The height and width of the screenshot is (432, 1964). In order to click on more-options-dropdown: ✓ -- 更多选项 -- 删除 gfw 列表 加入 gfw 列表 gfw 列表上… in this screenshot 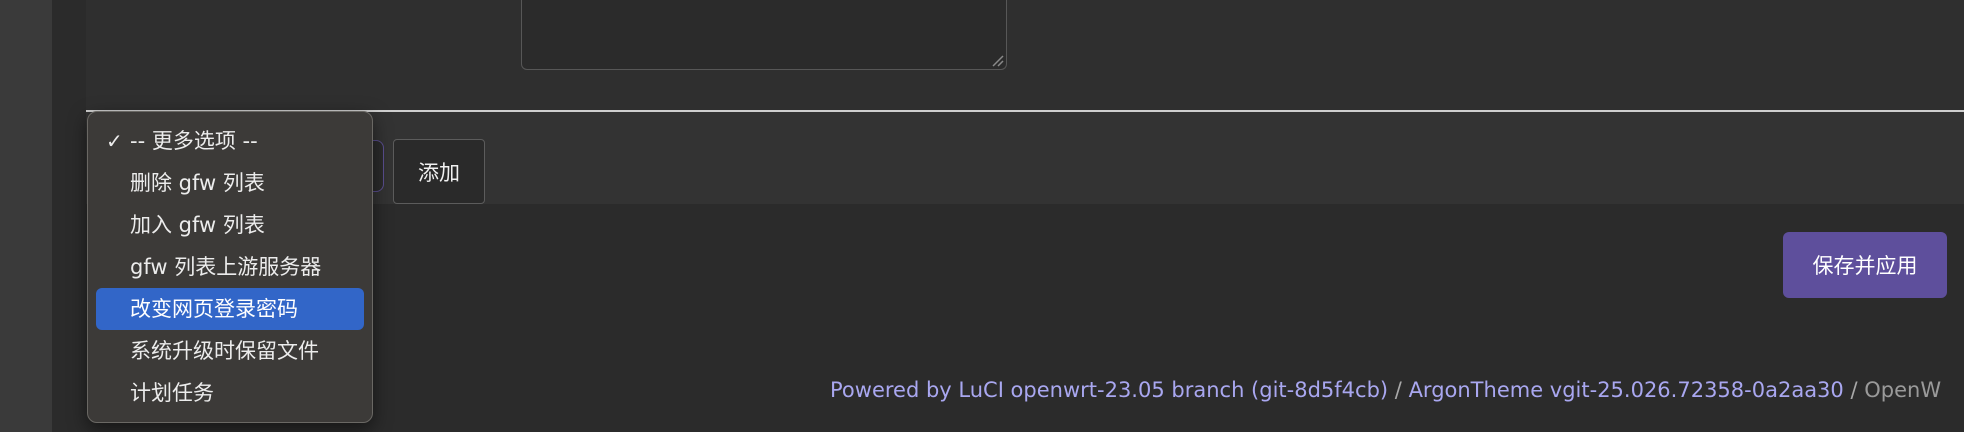, I will do `click(230, 267)`.